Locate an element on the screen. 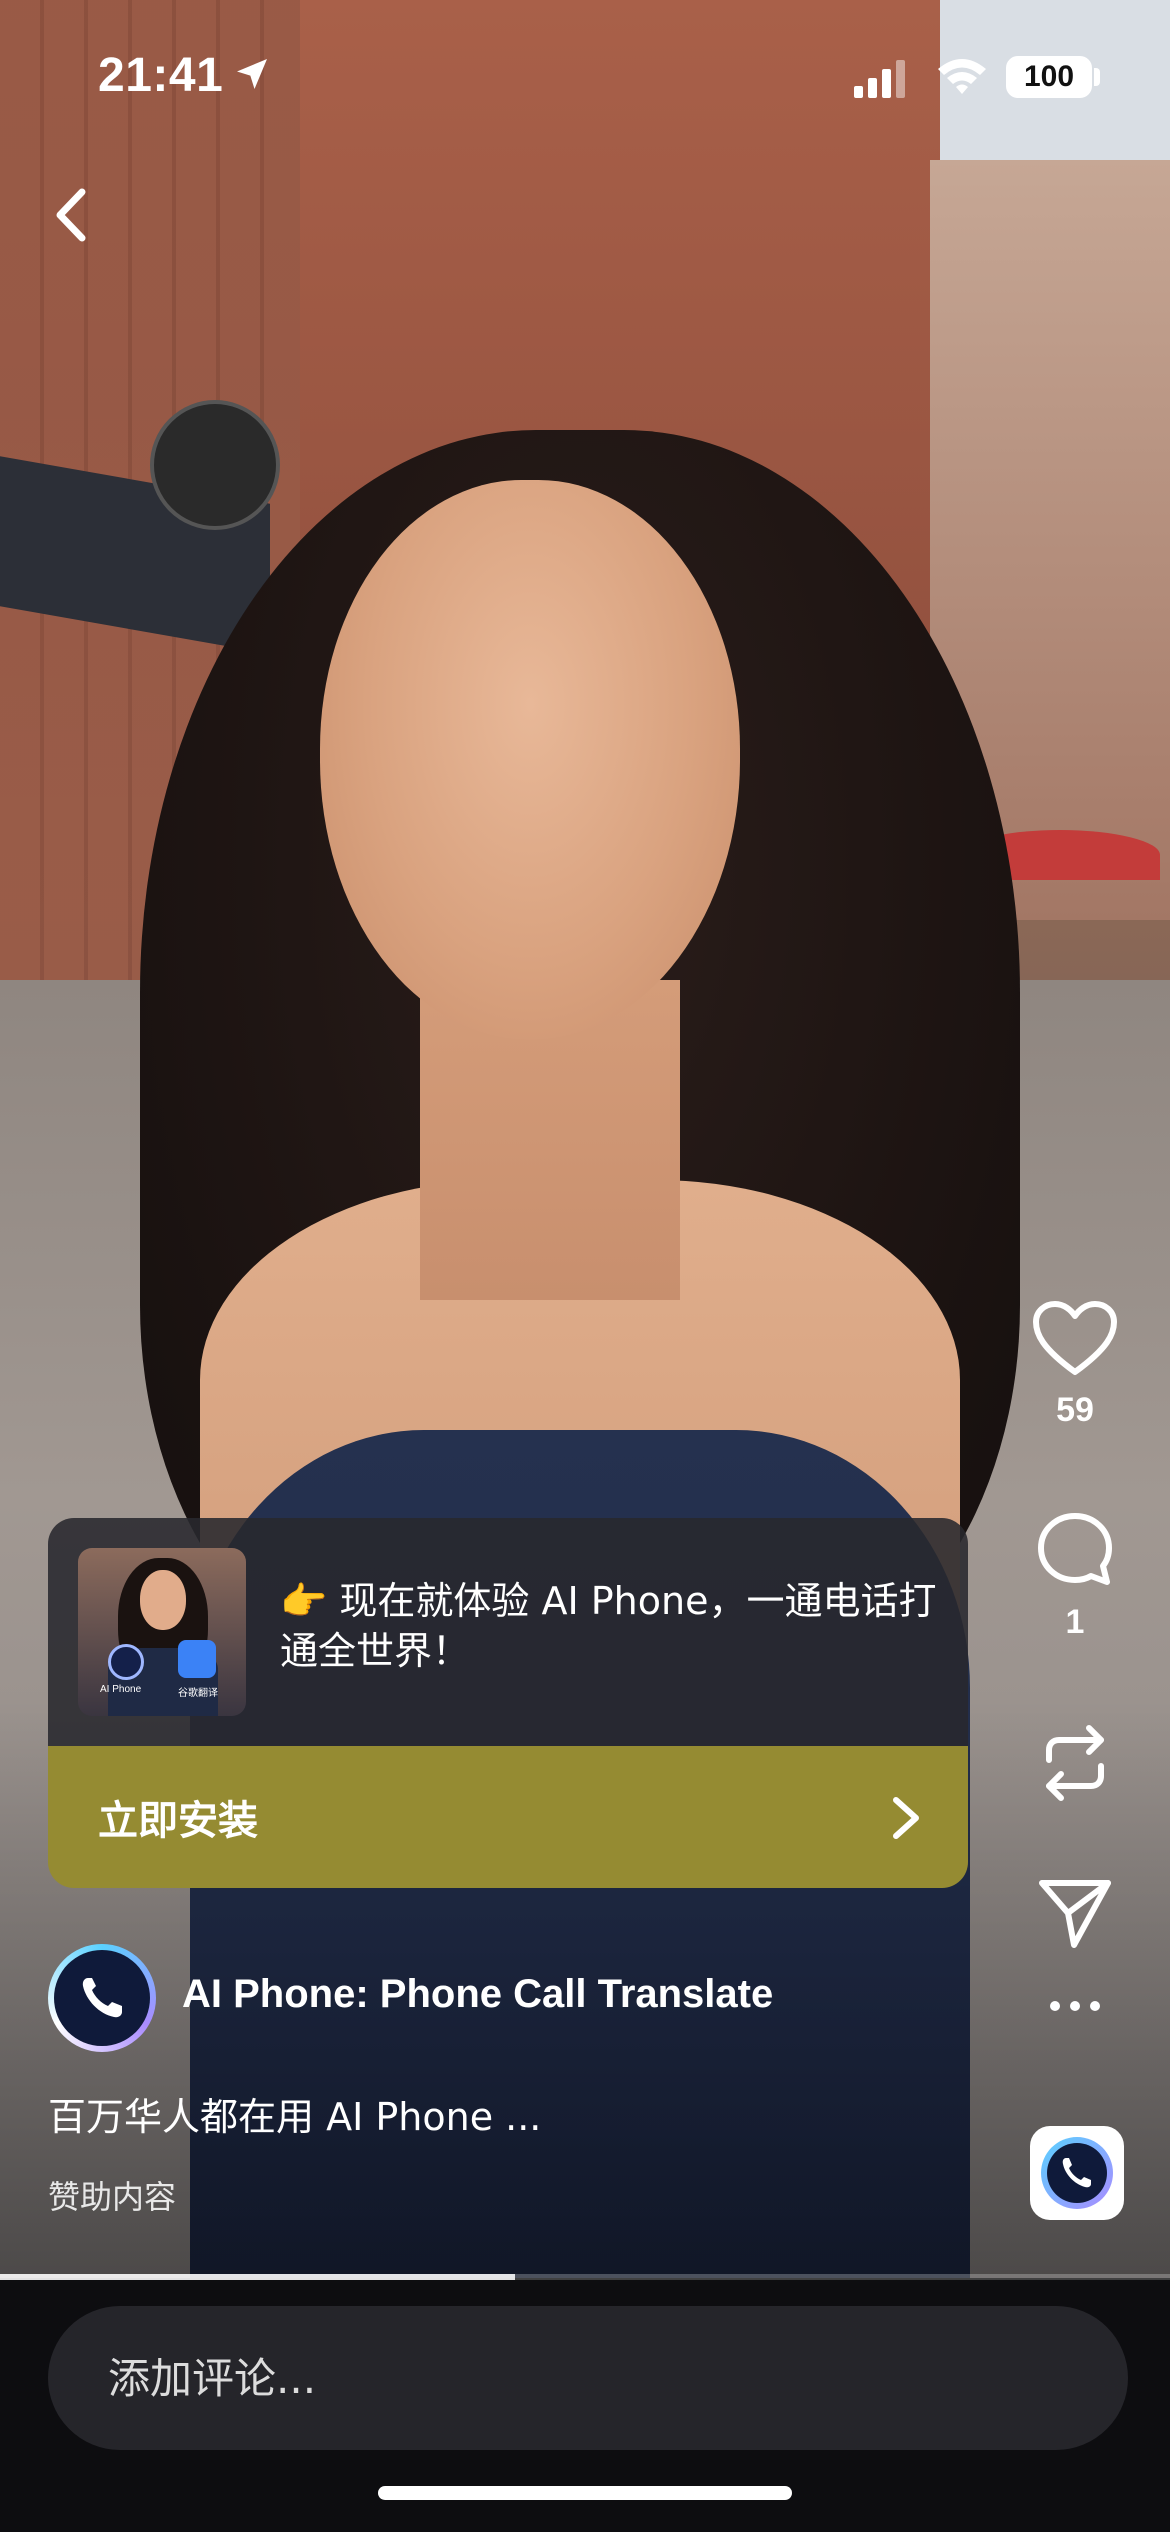  wifi-icon is located at coordinates (962, 76).